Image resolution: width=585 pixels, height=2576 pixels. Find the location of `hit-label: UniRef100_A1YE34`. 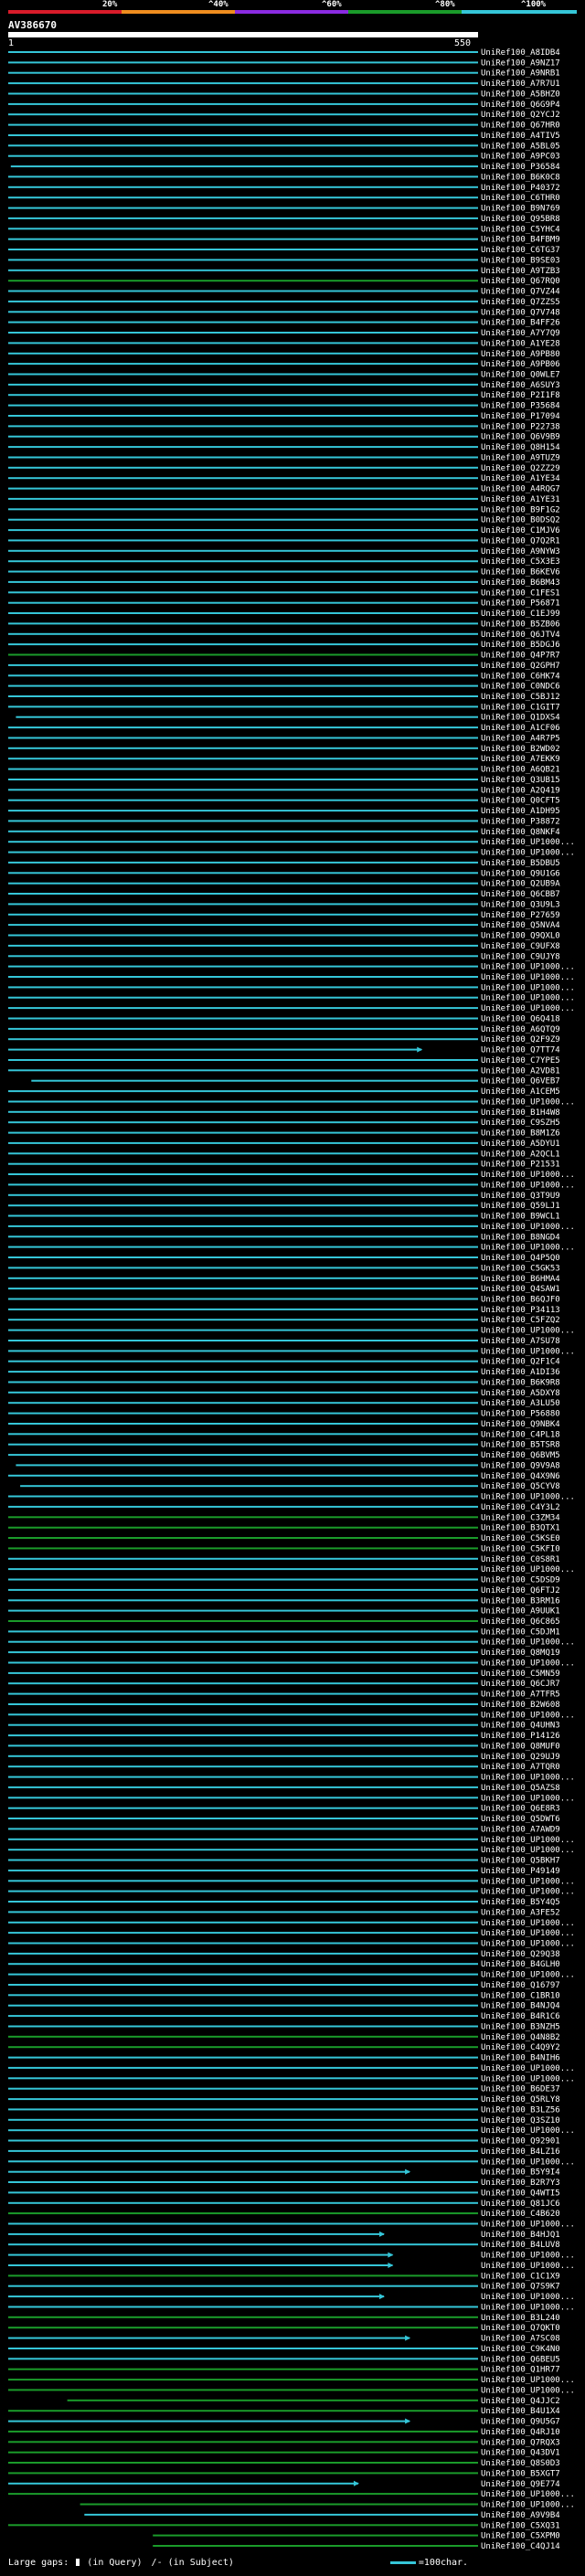

hit-label: UniRef100_A1YE34 is located at coordinates (520, 478).